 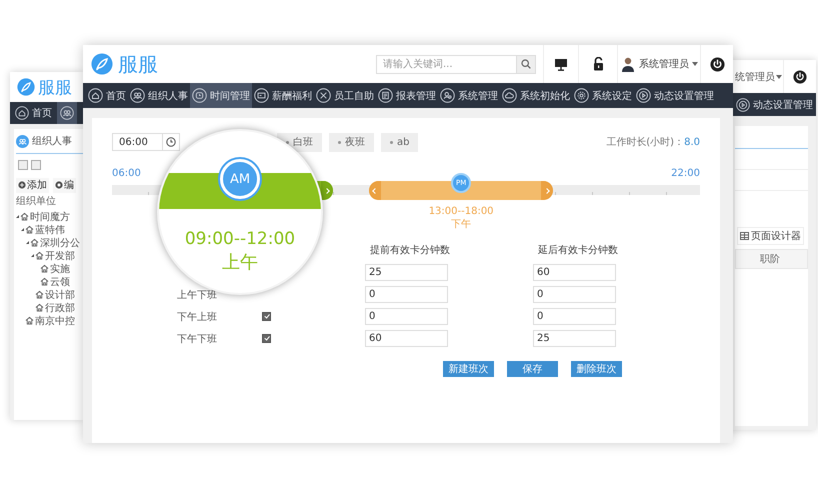 What do you see at coordinates (576, 251) in the screenshot?
I see `column-header: 延后有效卡分钟数` at bounding box center [576, 251].